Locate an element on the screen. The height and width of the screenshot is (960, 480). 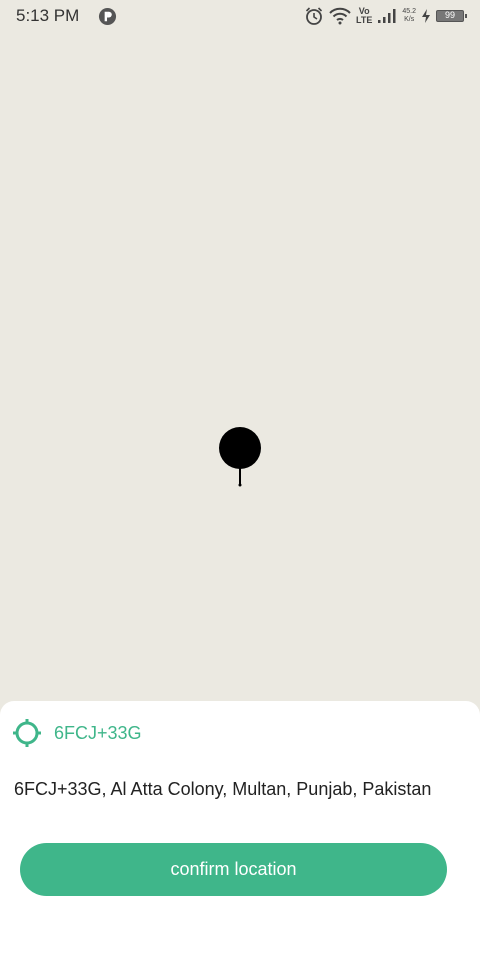
place-code: 6FCJ+33G is located at coordinates (98, 732).